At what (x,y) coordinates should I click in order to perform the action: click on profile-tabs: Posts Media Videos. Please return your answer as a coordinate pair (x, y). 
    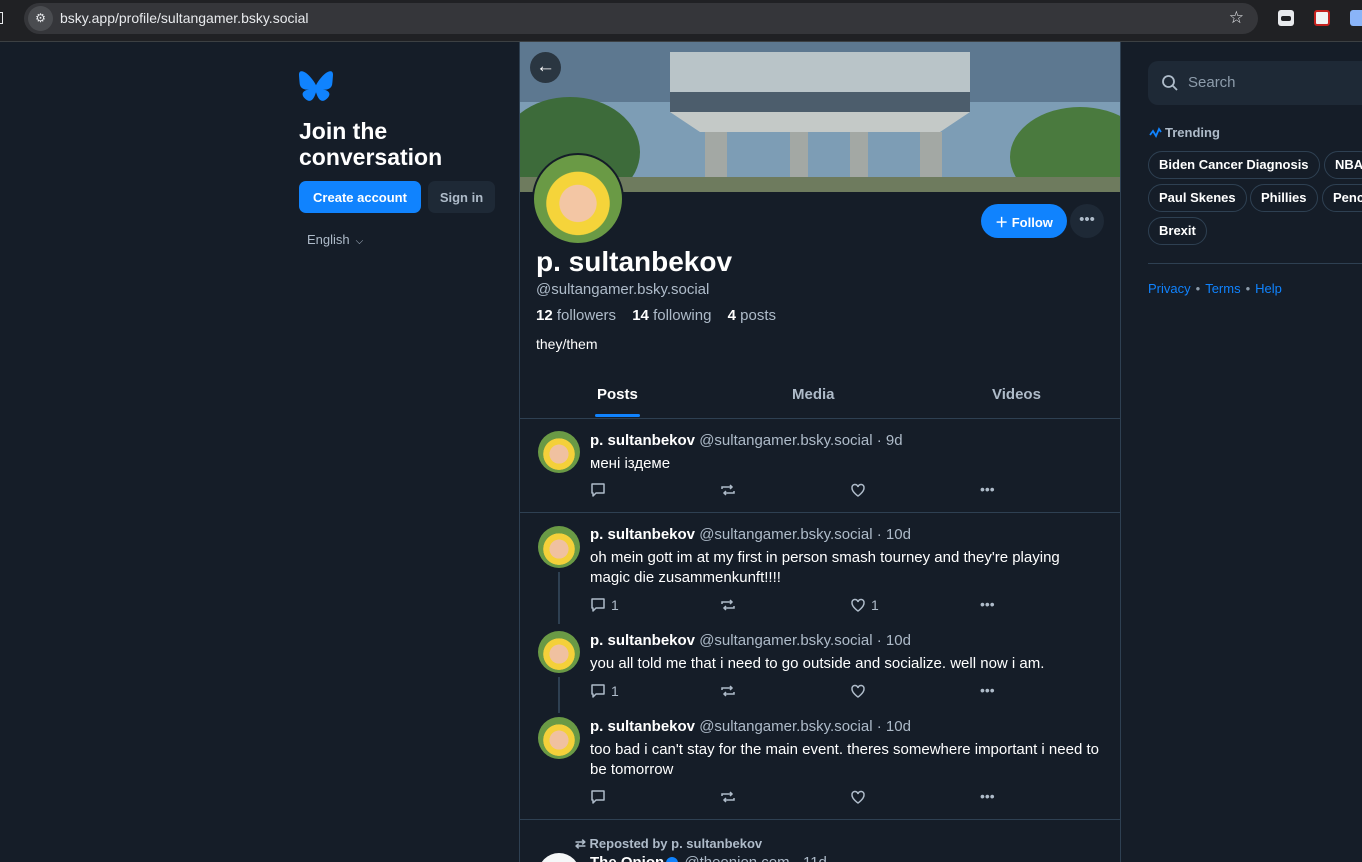
    Looking at the image, I should click on (820, 393).